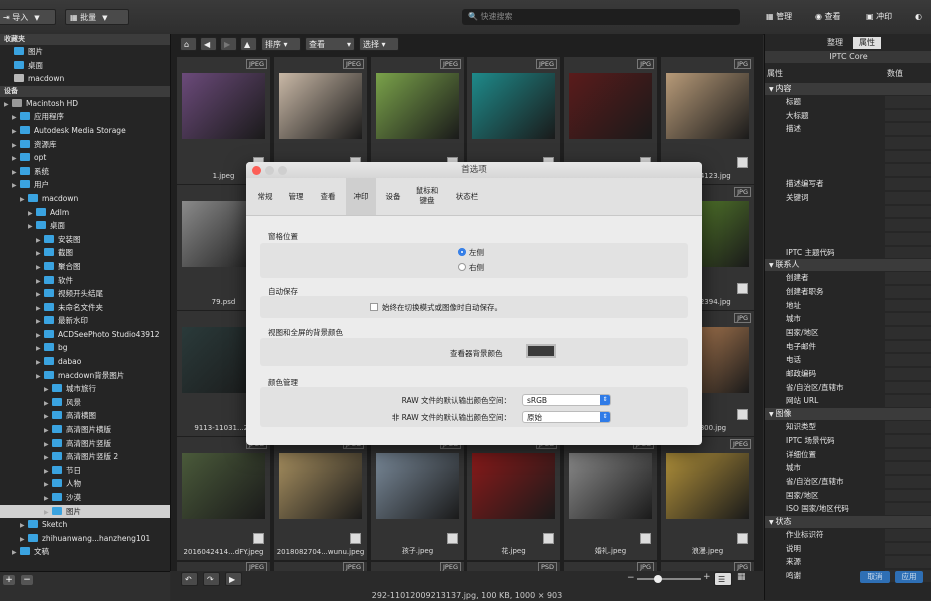 The image size is (931, 601). I want to click on folder-tree-item: ▶ 资源库, so click(85, 145).